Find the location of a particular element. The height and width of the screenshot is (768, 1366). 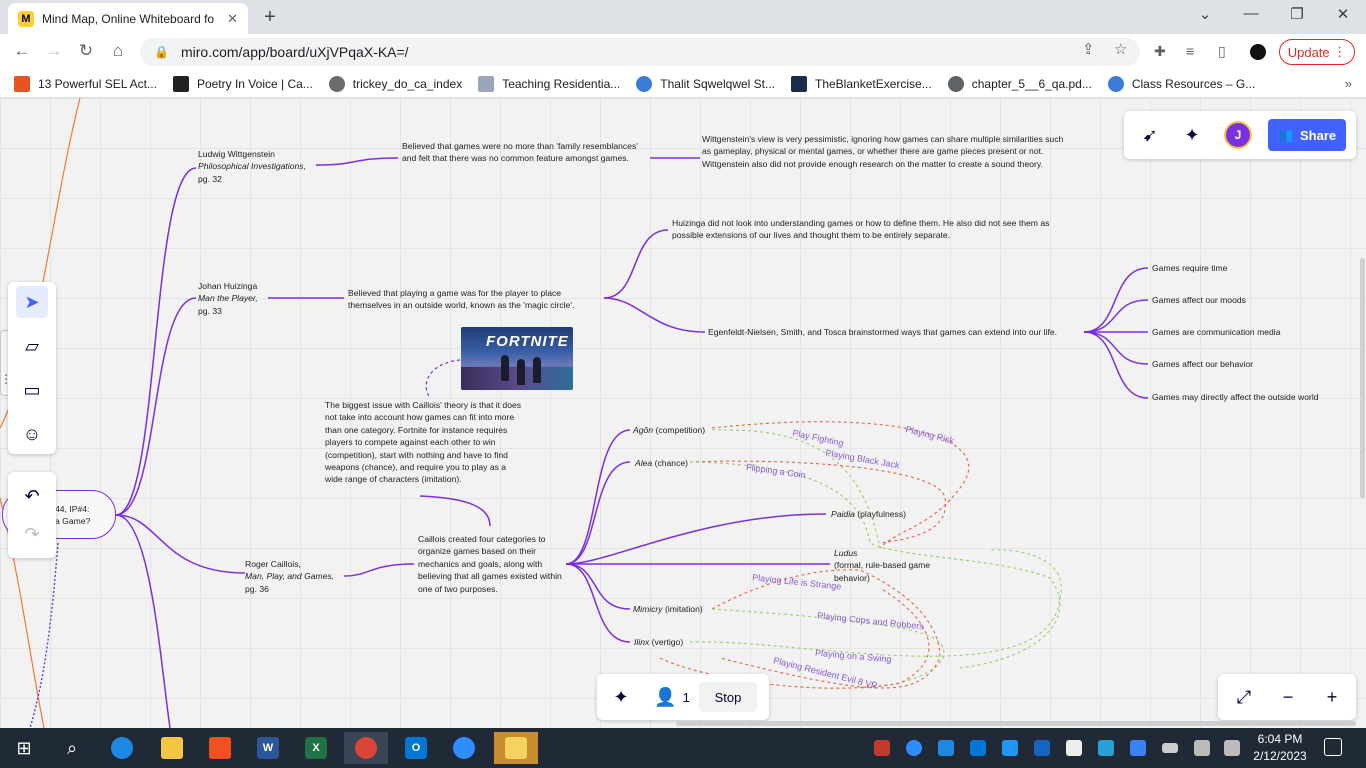

tab-search-icon: ⌄ is located at coordinates (1205, 14).